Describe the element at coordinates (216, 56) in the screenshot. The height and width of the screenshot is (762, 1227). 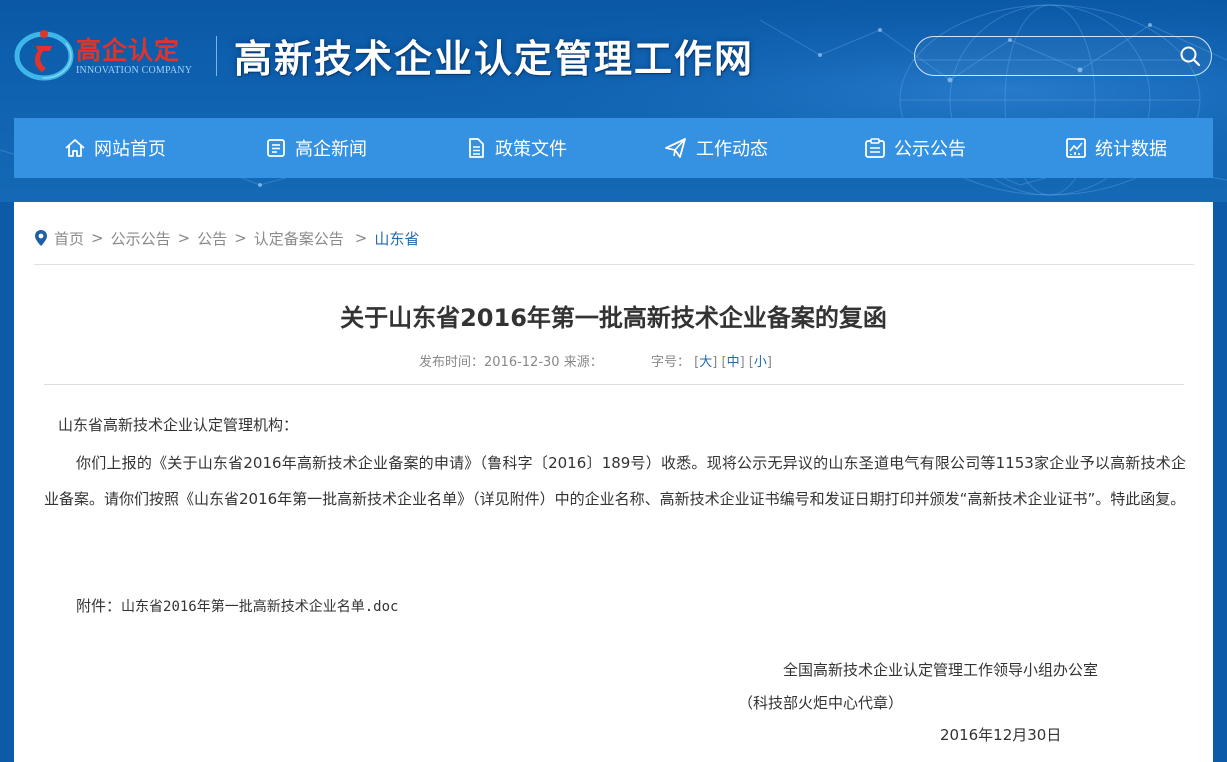
I see `logo-divider` at that location.